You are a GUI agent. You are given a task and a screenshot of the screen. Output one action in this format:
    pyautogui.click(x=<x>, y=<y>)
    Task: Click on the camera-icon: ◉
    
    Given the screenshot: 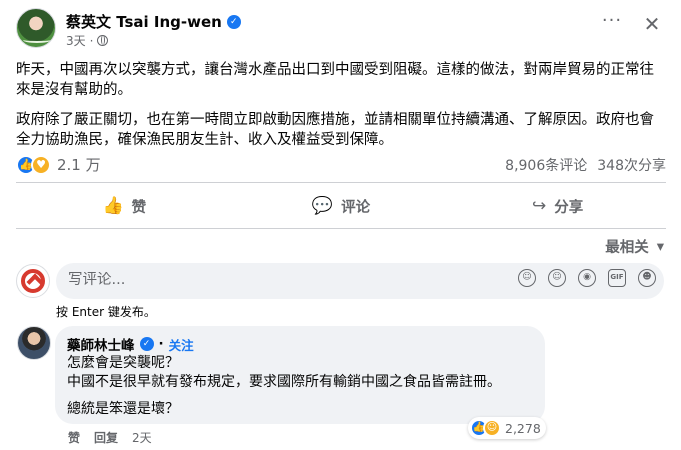 What is the action you would take?
    pyautogui.click(x=587, y=278)
    